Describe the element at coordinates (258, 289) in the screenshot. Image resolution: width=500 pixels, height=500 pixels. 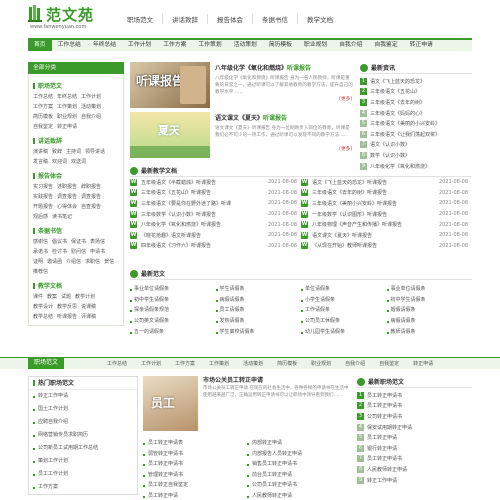
I see `fanwen-link: 学生请假条` at that location.